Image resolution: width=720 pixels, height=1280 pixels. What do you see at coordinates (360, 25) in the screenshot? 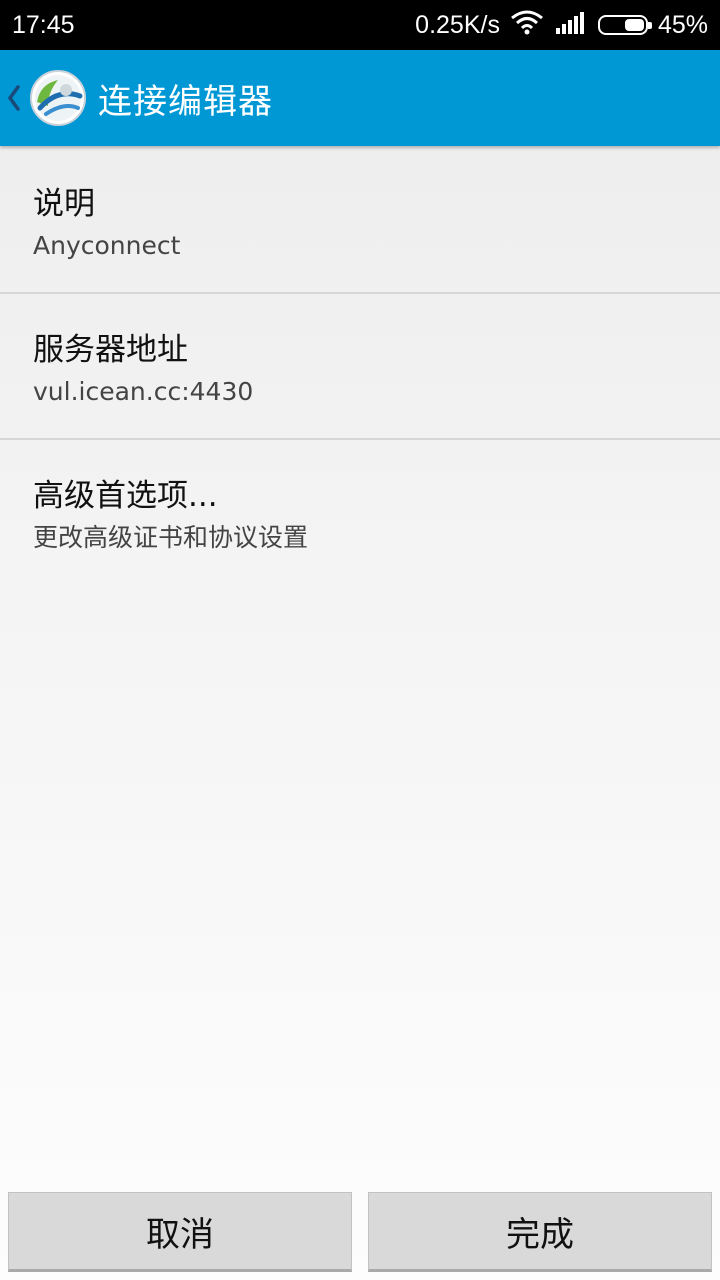
I see `status-bar: 17:45 0.25K/s 45%` at bounding box center [360, 25].